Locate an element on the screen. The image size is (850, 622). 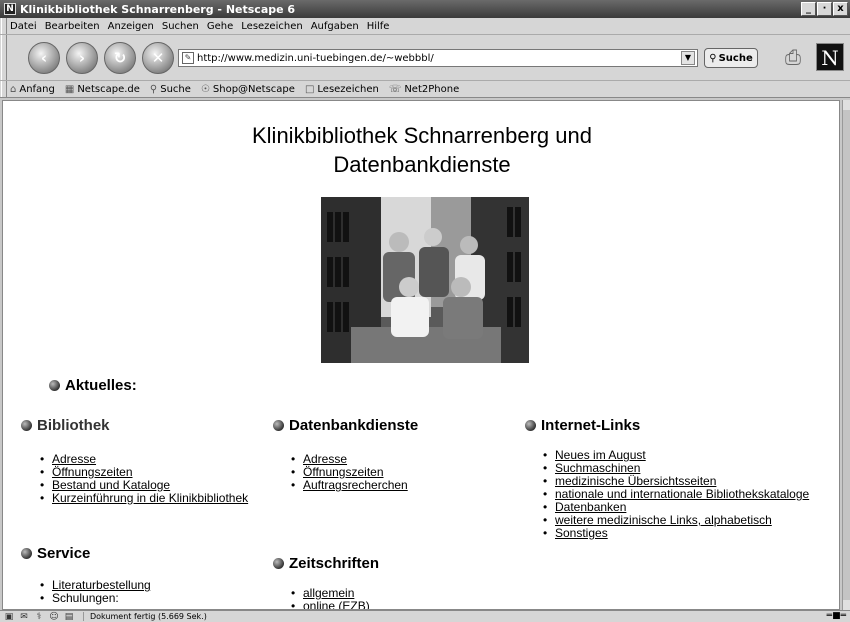
aktuelles-label: Aktuelles: is located at coordinates (101, 385).